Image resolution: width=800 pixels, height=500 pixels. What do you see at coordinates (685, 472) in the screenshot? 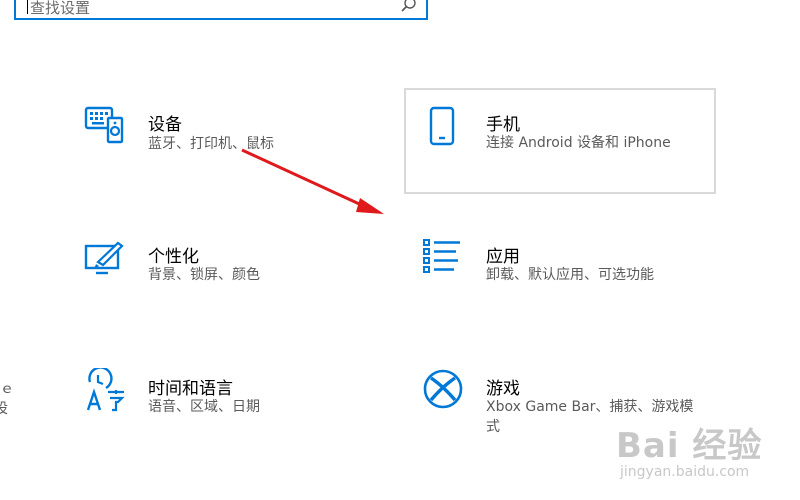
I see `watermark-url: jingyan.baidu.com` at bounding box center [685, 472].